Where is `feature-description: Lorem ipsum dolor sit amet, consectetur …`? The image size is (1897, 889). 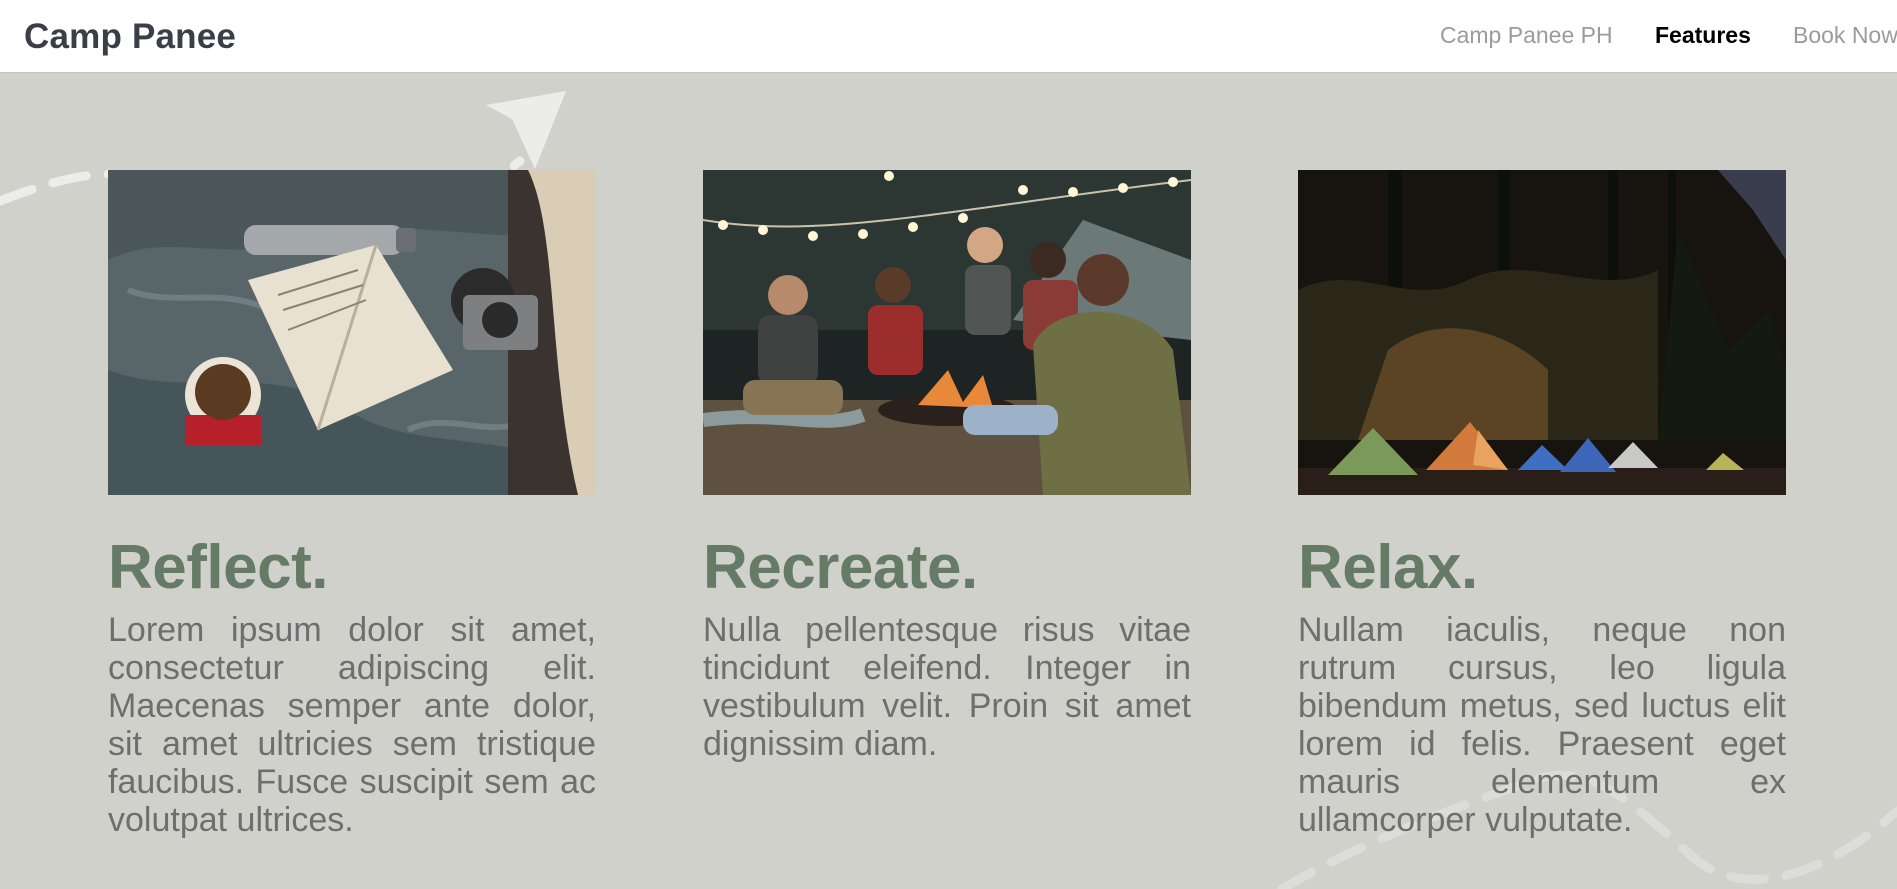 feature-description: Lorem ipsum dolor sit amet, consectetur … is located at coordinates (352, 725).